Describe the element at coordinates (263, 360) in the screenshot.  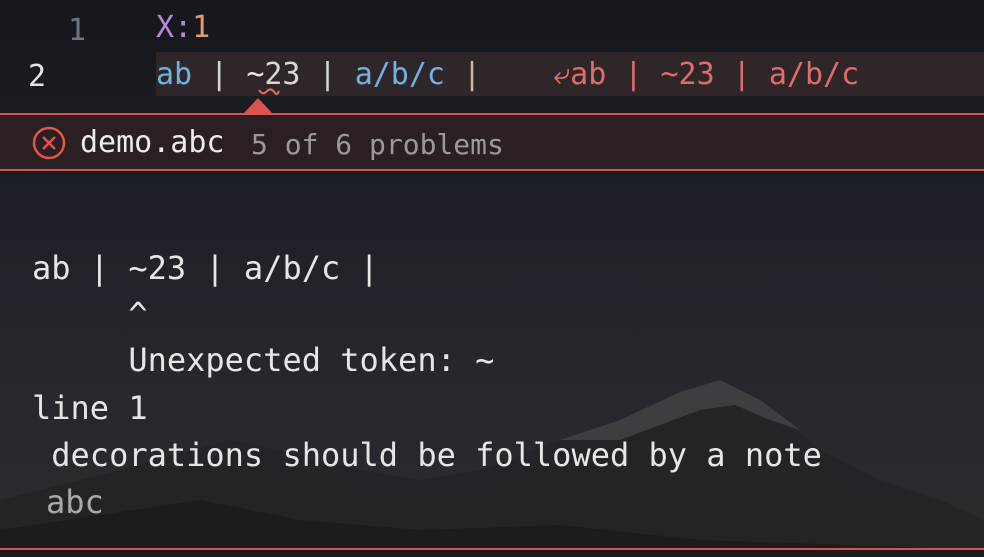
I see `error-message-line: Unexpected token: ~` at that location.